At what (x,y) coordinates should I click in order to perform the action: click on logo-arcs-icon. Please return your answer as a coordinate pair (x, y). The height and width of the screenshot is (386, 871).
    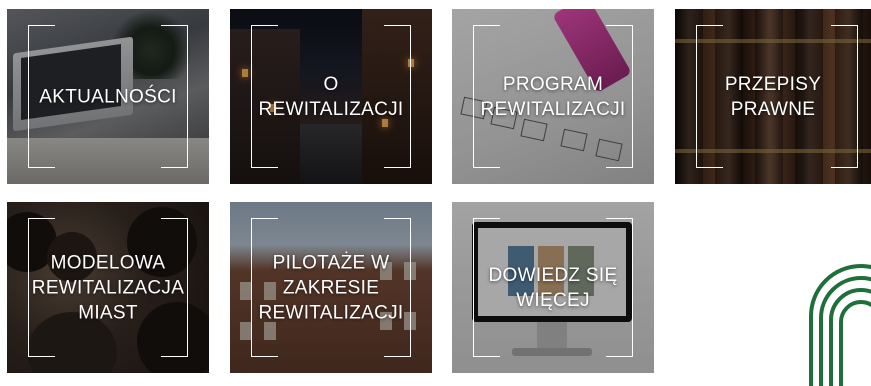
    Looking at the image, I should click on (840, 325).